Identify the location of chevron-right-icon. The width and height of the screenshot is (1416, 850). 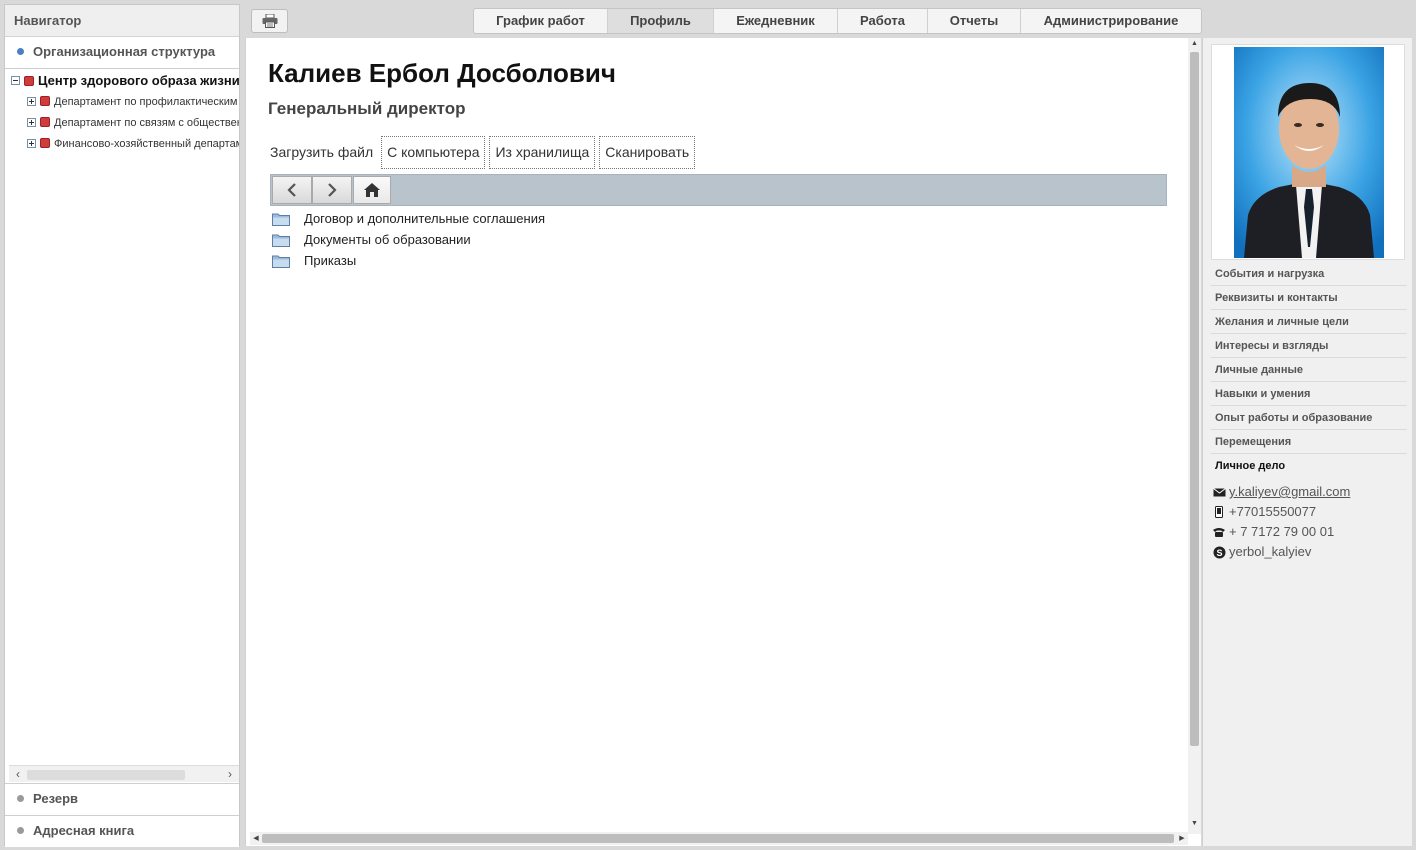
(332, 190).